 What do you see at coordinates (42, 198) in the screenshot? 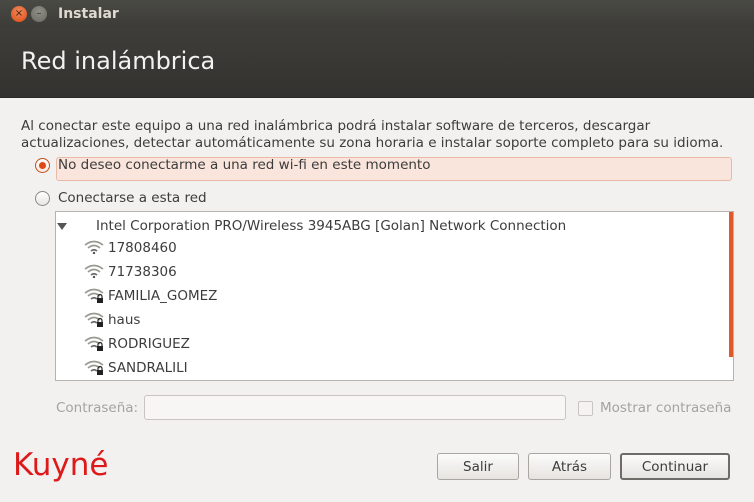
I see `radio-connect` at bounding box center [42, 198].